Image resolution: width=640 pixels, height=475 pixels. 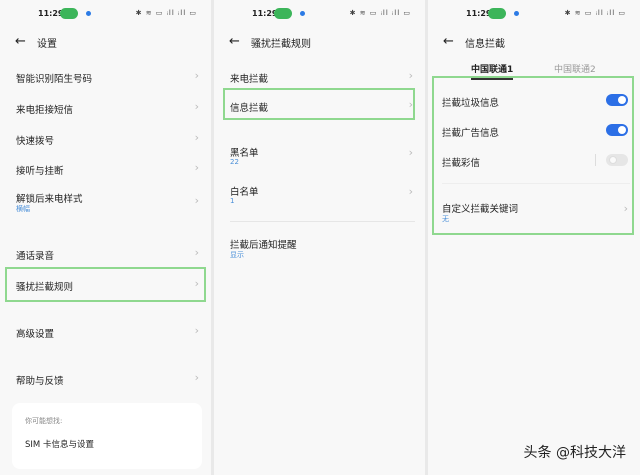 What do you see at coordinates (237, 255) in the screenshot?
I see `item-value: 显示` at bounding box center [237, 255].